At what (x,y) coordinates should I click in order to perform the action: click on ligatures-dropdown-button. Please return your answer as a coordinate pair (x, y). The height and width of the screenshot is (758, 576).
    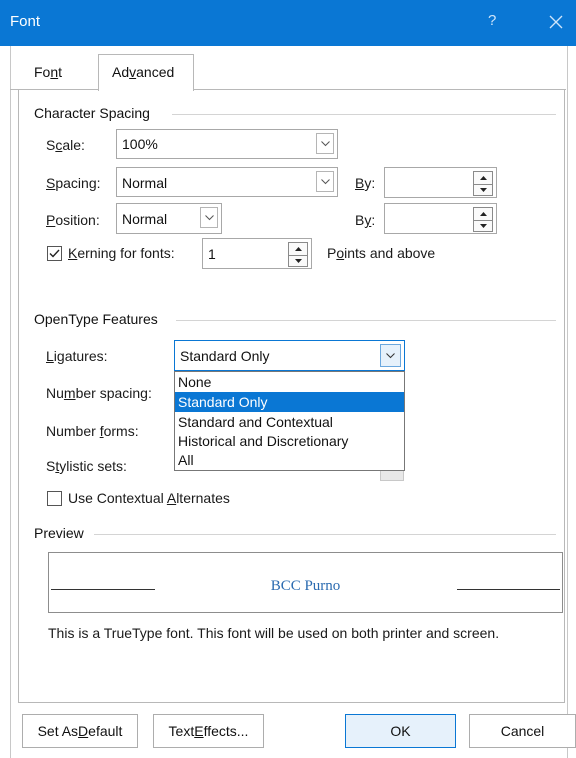
    Looking at the image, I should click on (390, 355).